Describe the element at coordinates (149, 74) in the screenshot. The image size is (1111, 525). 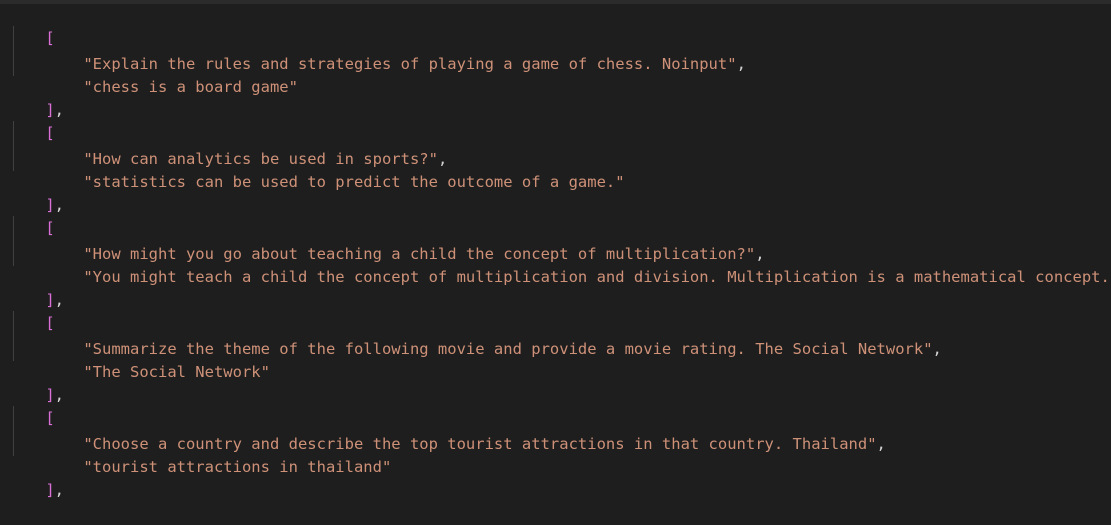
I see `code-line: "chess is a board game"` at that location.